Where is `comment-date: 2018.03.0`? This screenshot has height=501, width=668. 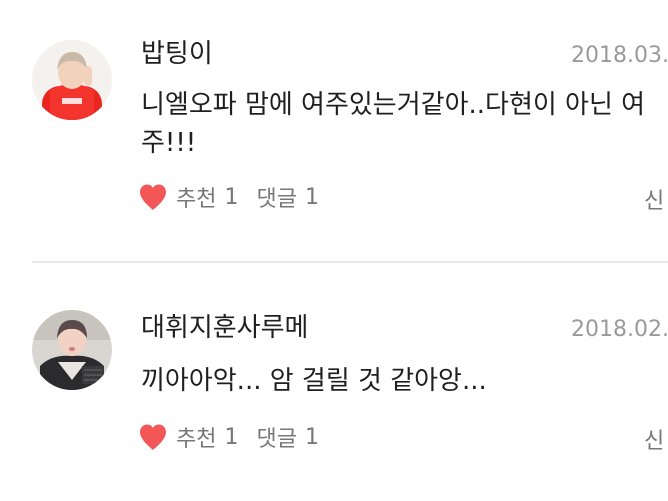
comment-date: 2018.03.0 is located at coordinates (619, 55).